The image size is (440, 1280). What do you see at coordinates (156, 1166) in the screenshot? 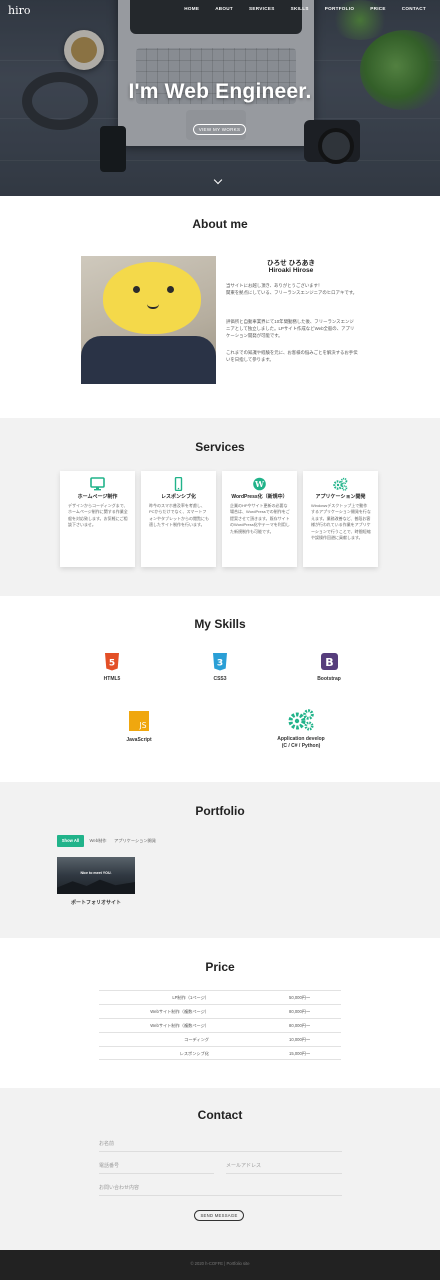
I see `phone-input: 電話番号` at bounding box center [156, 1166].